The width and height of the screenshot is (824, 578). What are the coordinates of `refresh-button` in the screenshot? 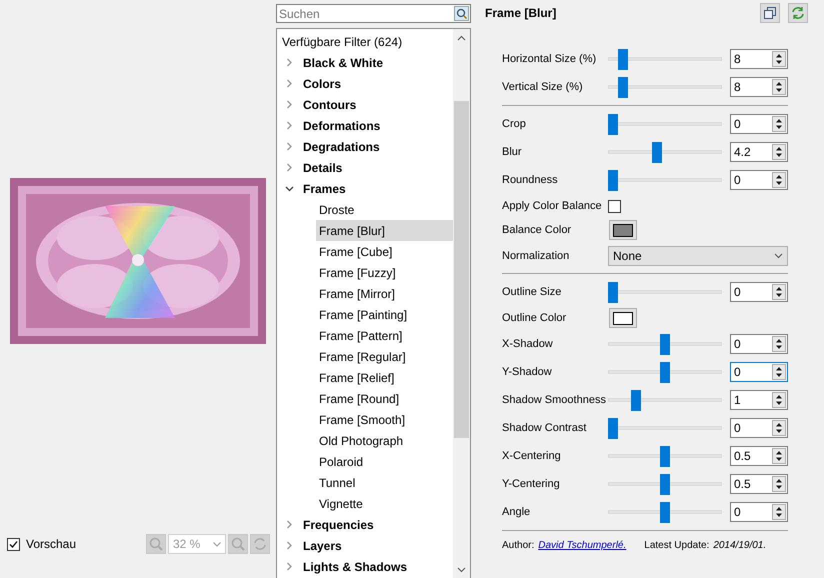 It's located at (798, 13).